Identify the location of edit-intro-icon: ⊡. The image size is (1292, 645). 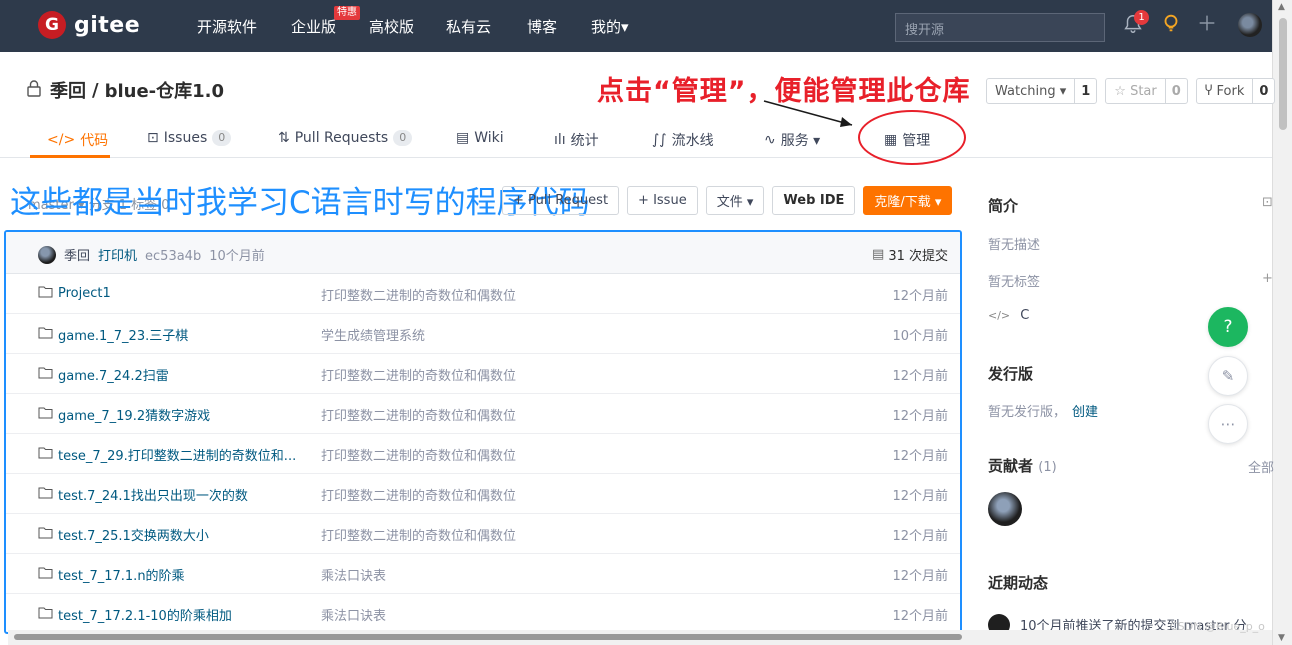
(1267, 202).